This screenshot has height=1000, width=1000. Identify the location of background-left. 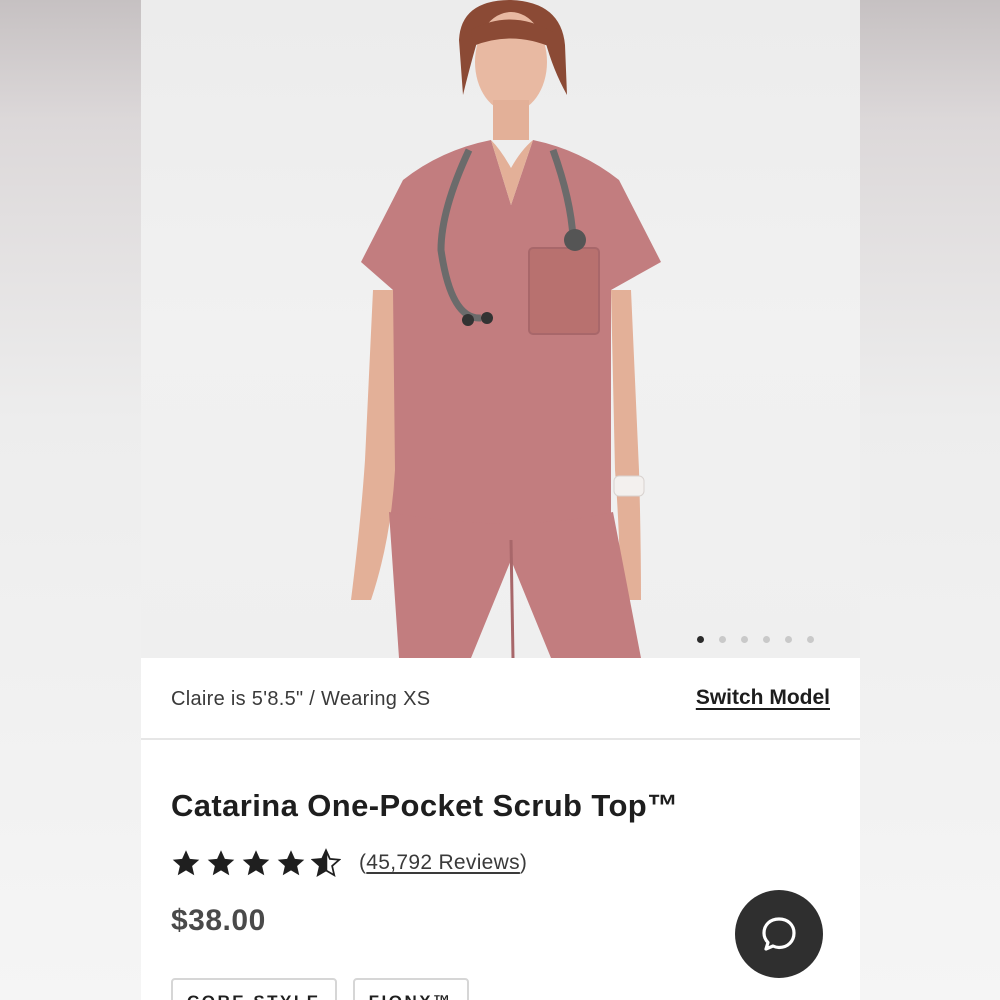
(70, 500).